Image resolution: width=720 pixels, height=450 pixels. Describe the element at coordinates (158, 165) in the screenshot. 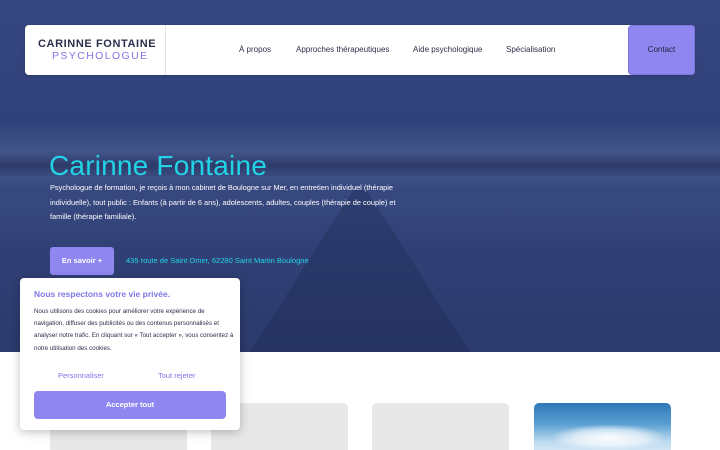

I see `hero-title: Carinne Fontaine` at that location.